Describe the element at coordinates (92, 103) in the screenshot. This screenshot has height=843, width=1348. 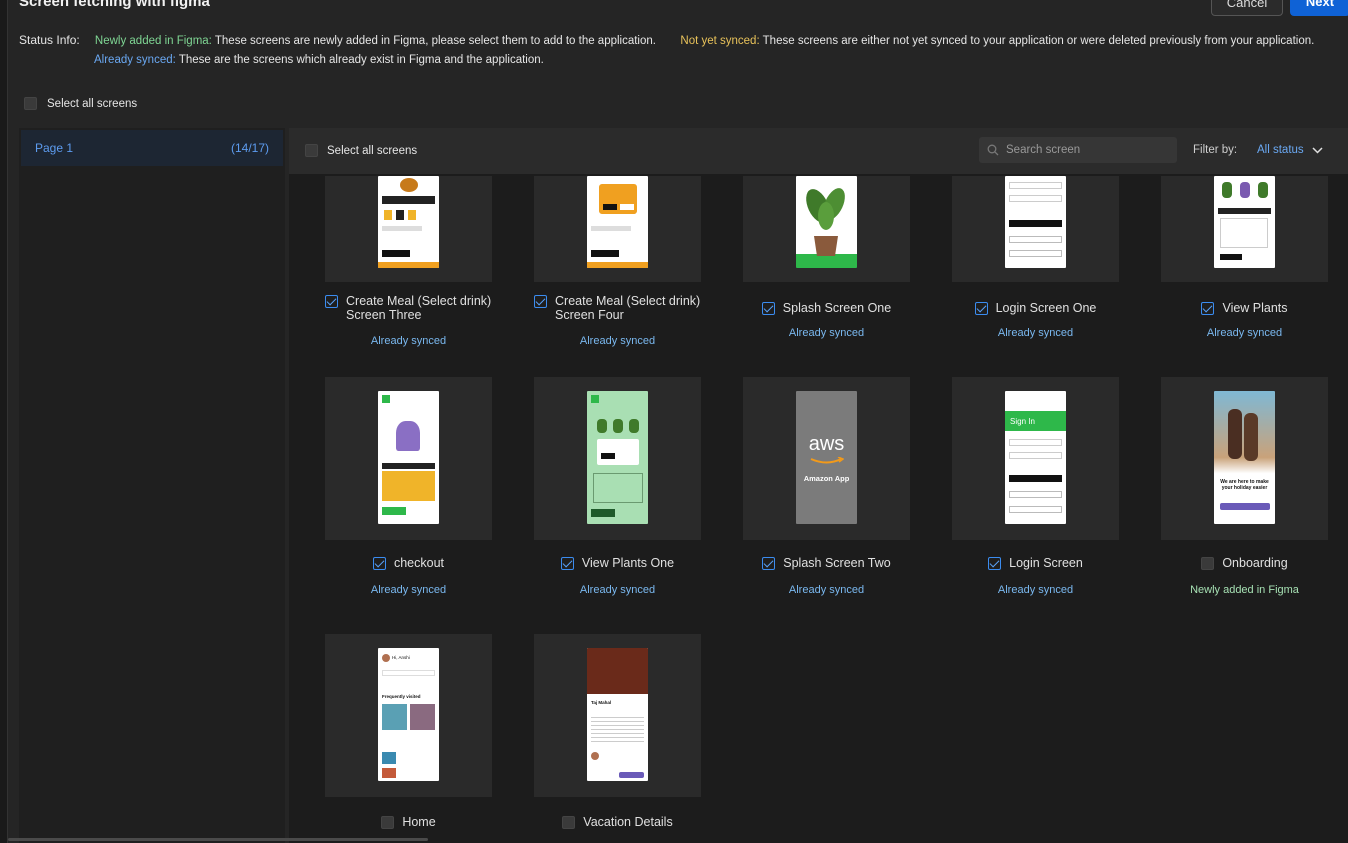
I see `select-all-top-label: Select all screens` at that location.